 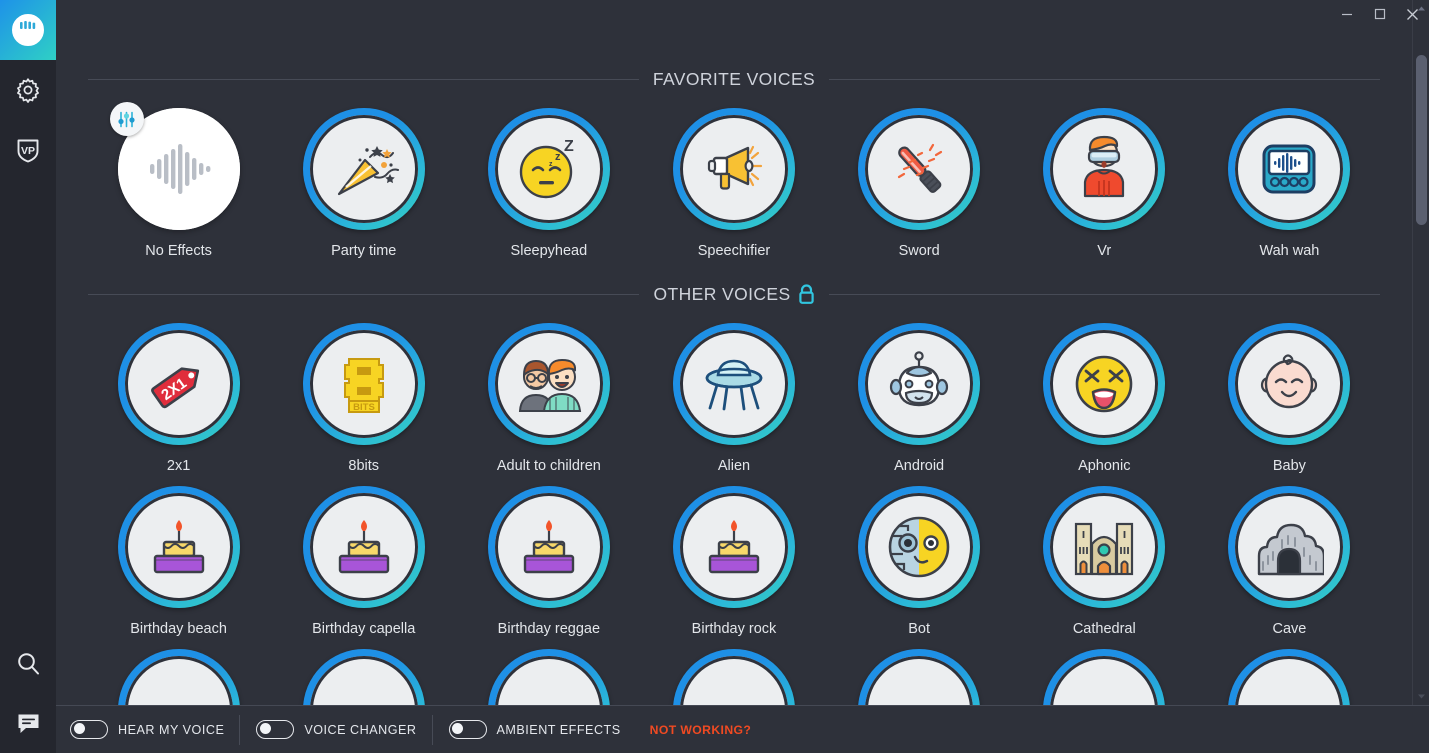 I want to click on close-icon, so click(x=1412, y=14).